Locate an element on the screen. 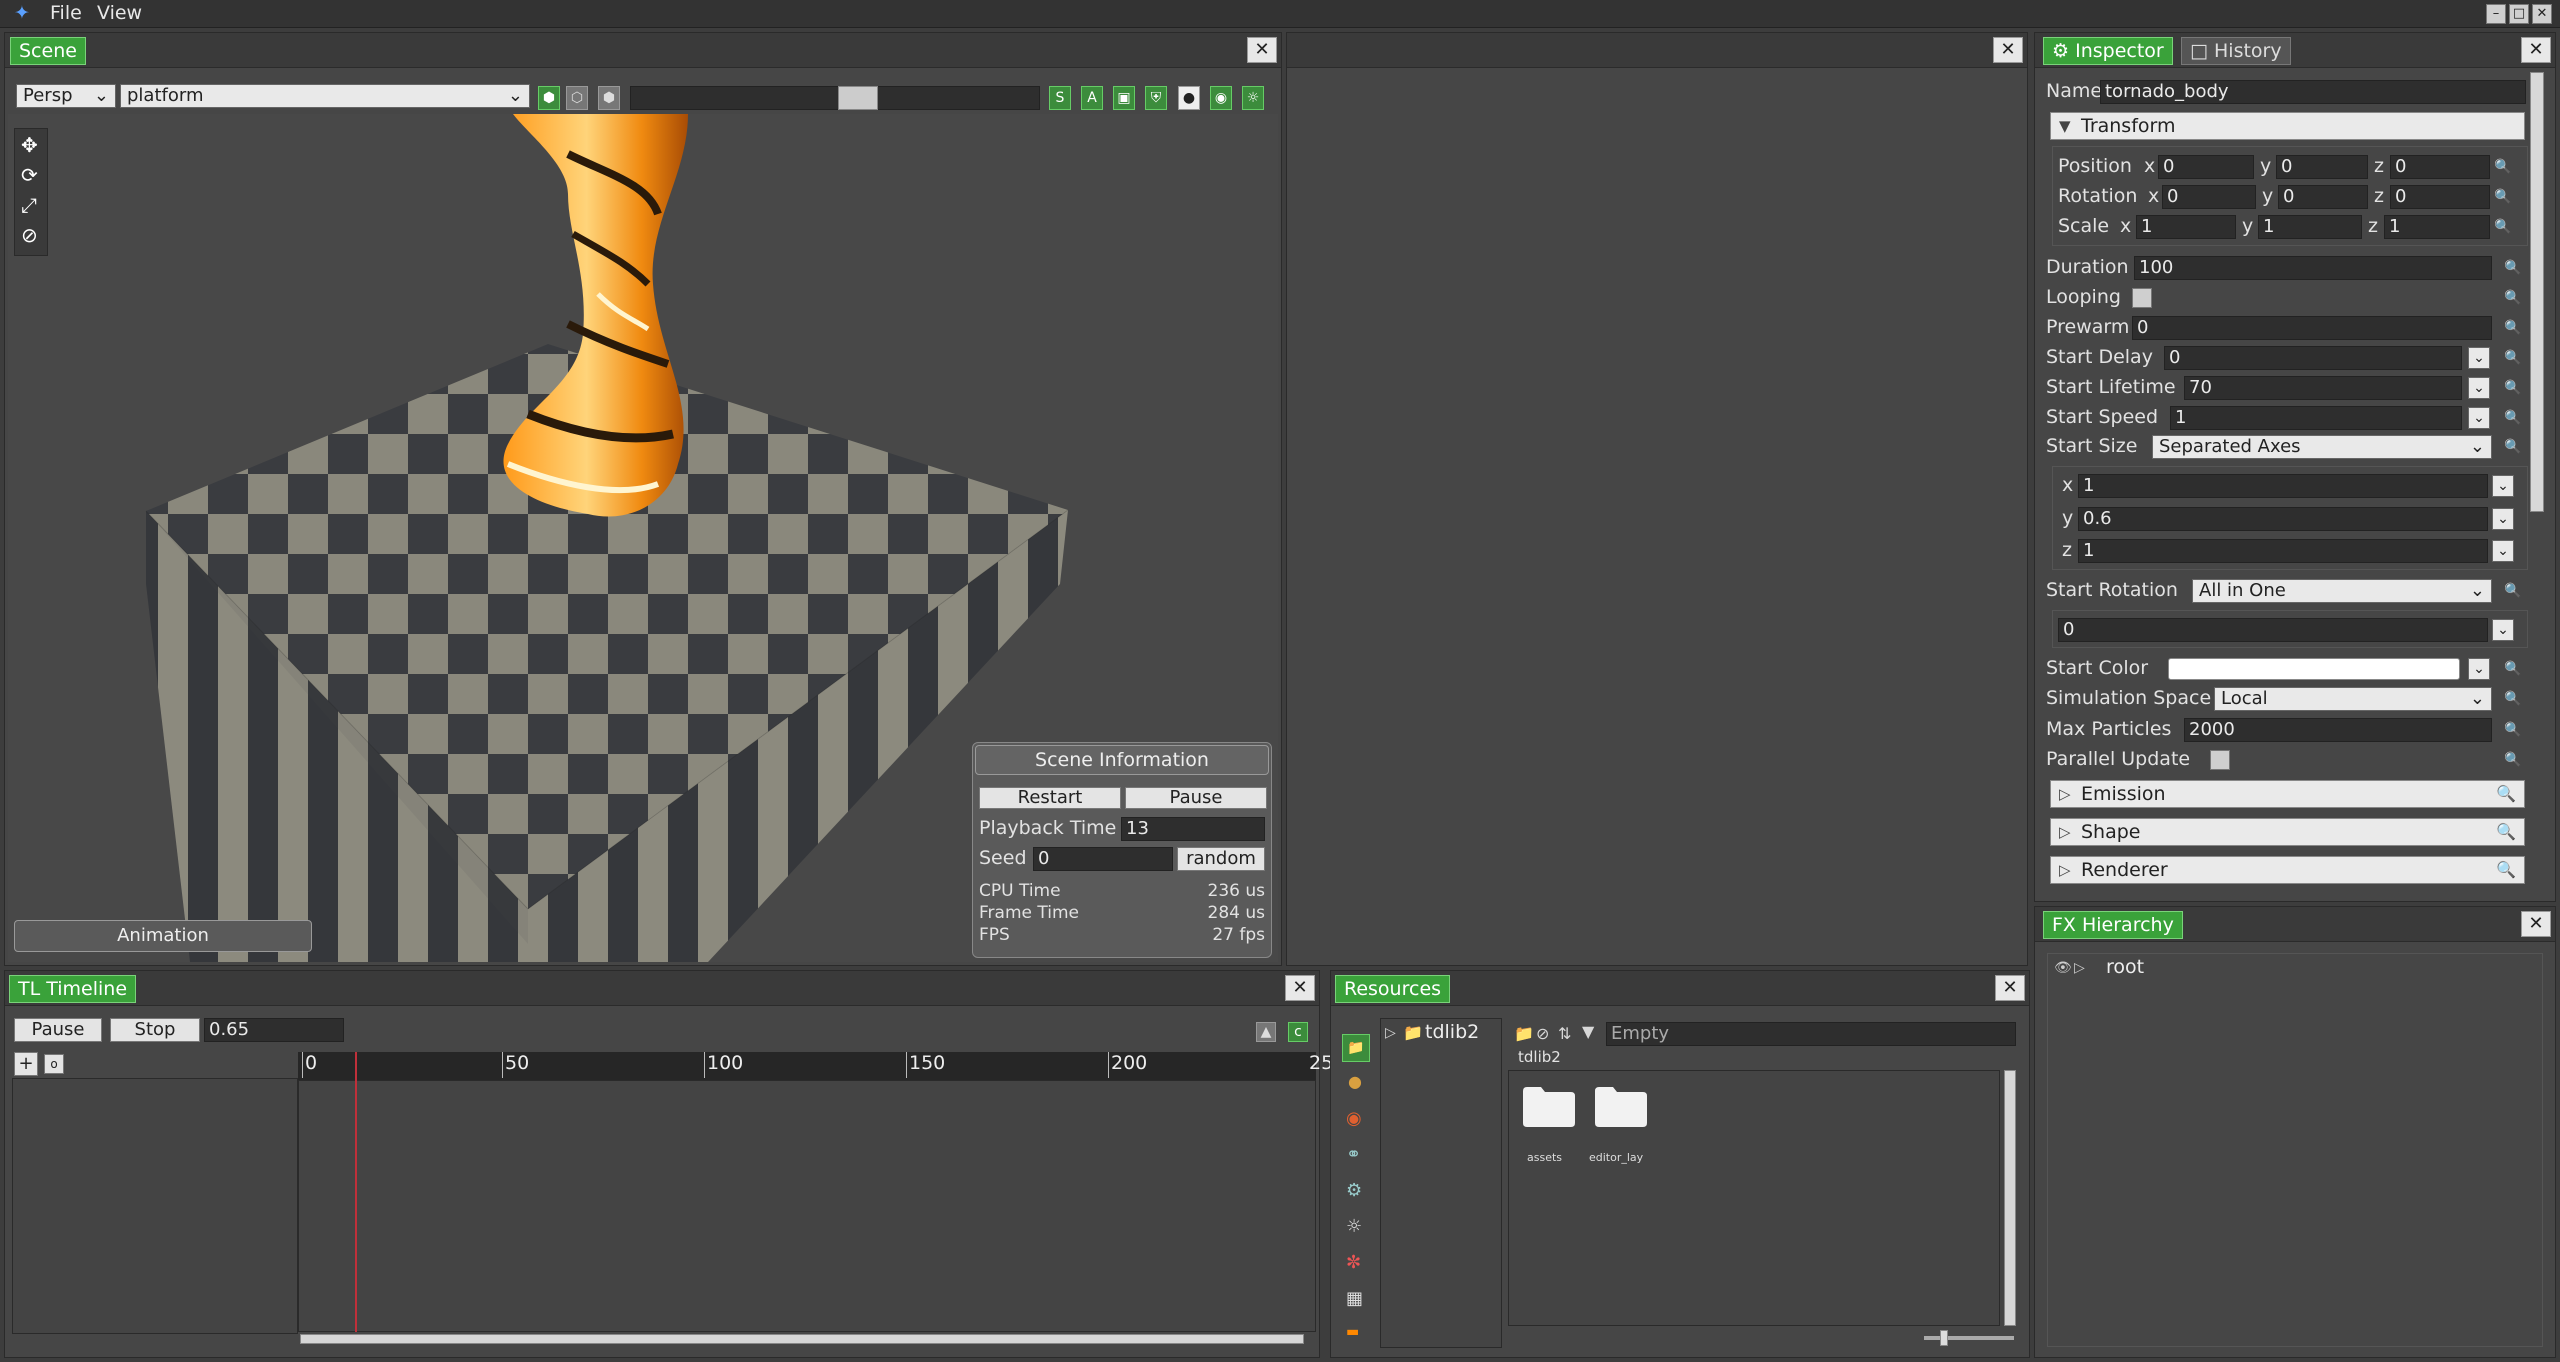  move-gizmo-icon: ✥ is located at coordinates (29, 145).